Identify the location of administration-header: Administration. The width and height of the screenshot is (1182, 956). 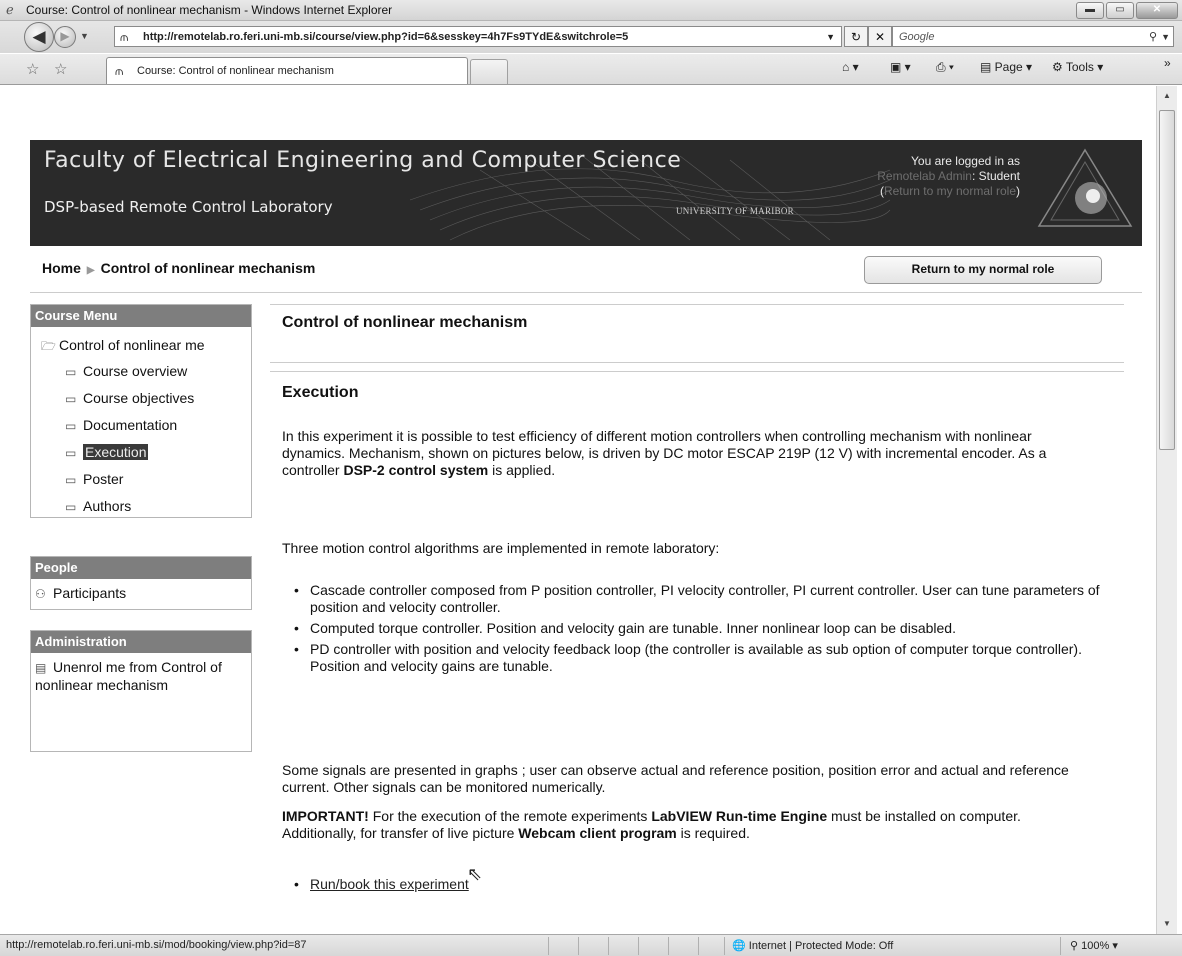
(141, 642).